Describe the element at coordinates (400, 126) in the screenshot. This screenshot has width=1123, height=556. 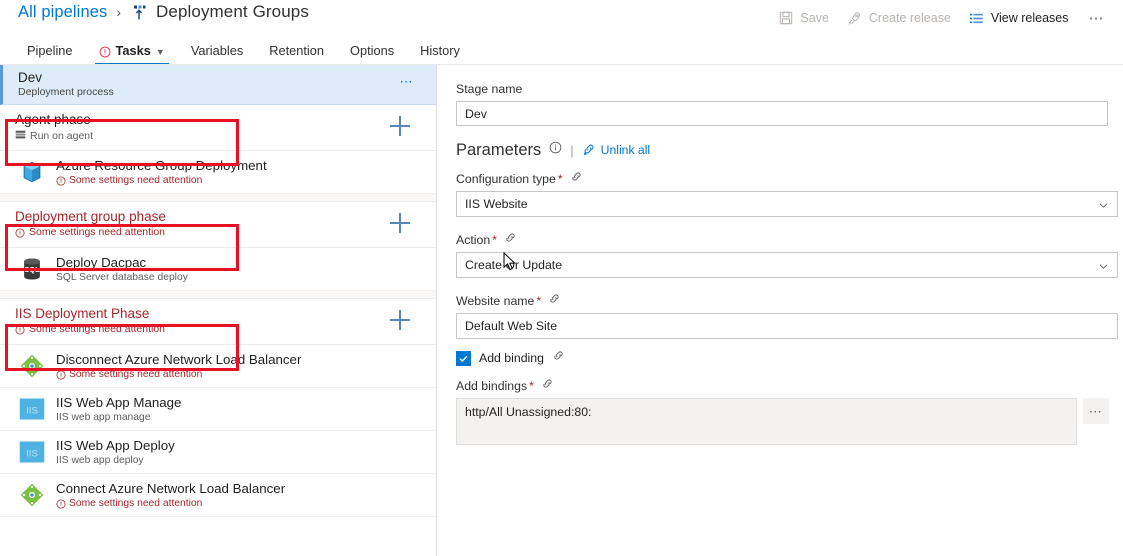
I see `add-task-to-agent-phase-button` at that location.